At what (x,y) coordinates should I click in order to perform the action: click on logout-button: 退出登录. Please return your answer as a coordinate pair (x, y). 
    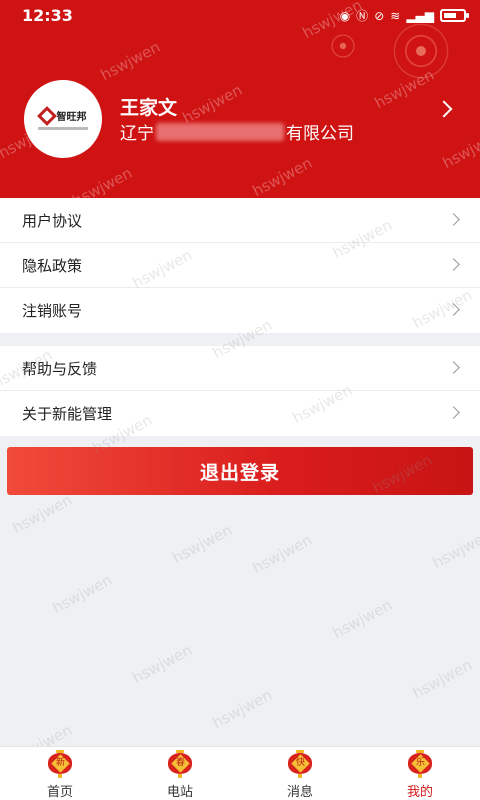
    Looking at the image, I should click on (240, 471).